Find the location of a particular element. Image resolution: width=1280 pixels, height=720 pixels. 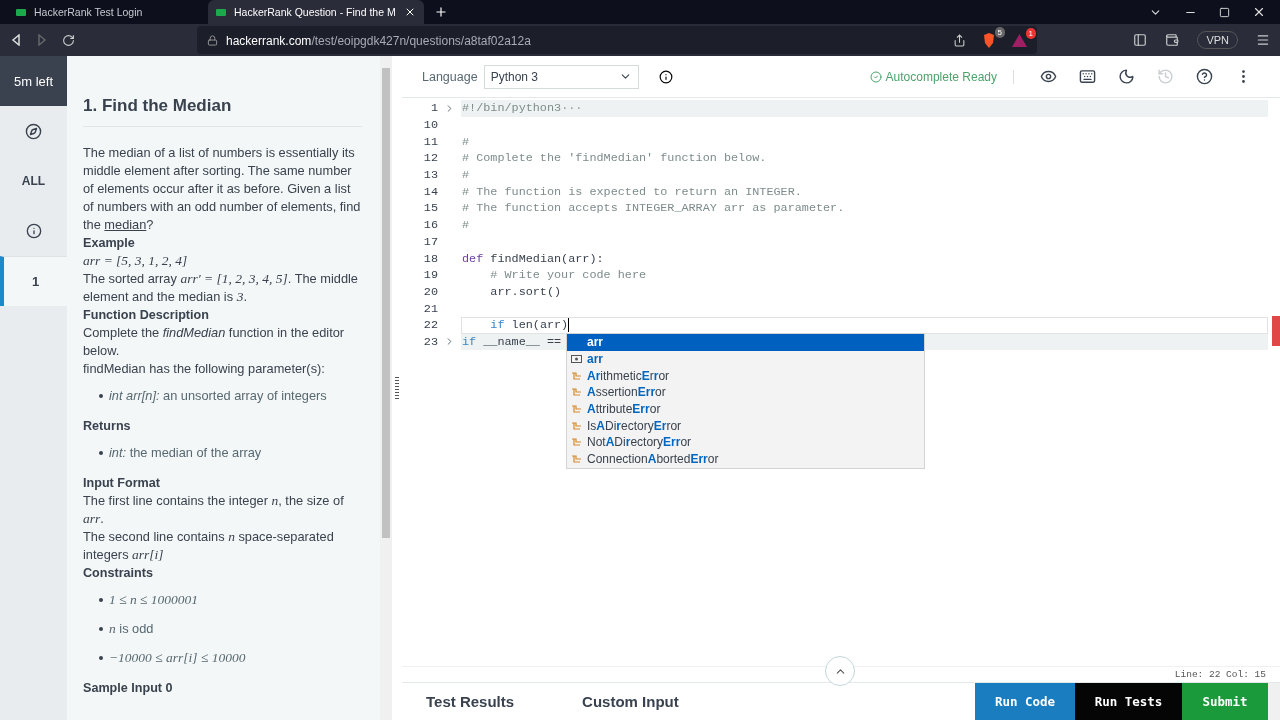

eye-icon is located at coordinates (1048, 76).